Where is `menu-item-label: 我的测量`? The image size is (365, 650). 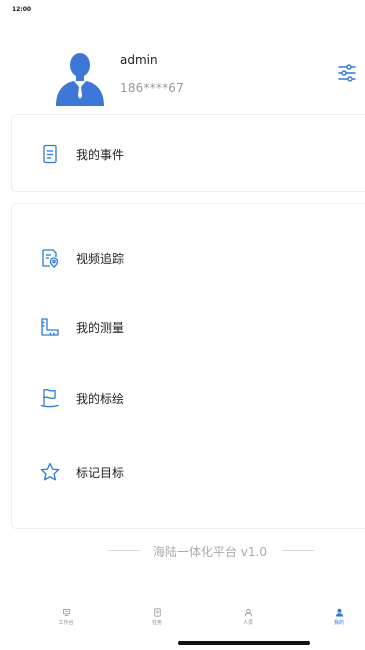 menu-item-label: 我的测量 is located at coordinates (100, 328).